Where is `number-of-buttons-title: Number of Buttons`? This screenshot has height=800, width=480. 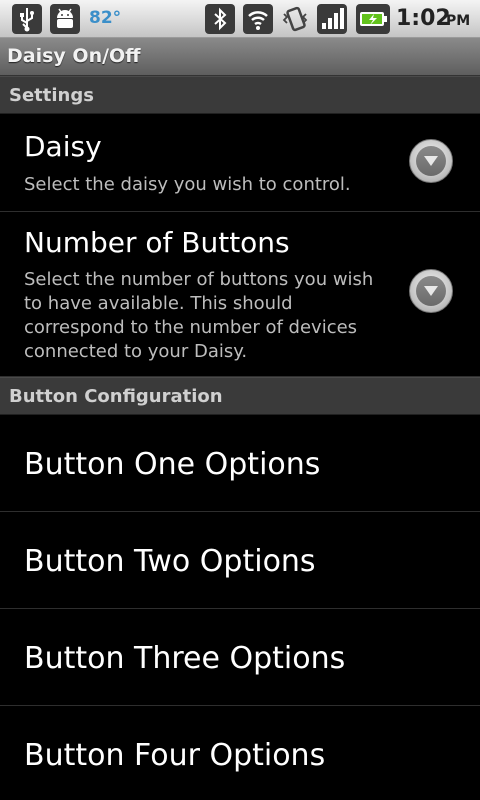 number-of-buttons-title: Number of Buttons is located at coordinates (157, 242).